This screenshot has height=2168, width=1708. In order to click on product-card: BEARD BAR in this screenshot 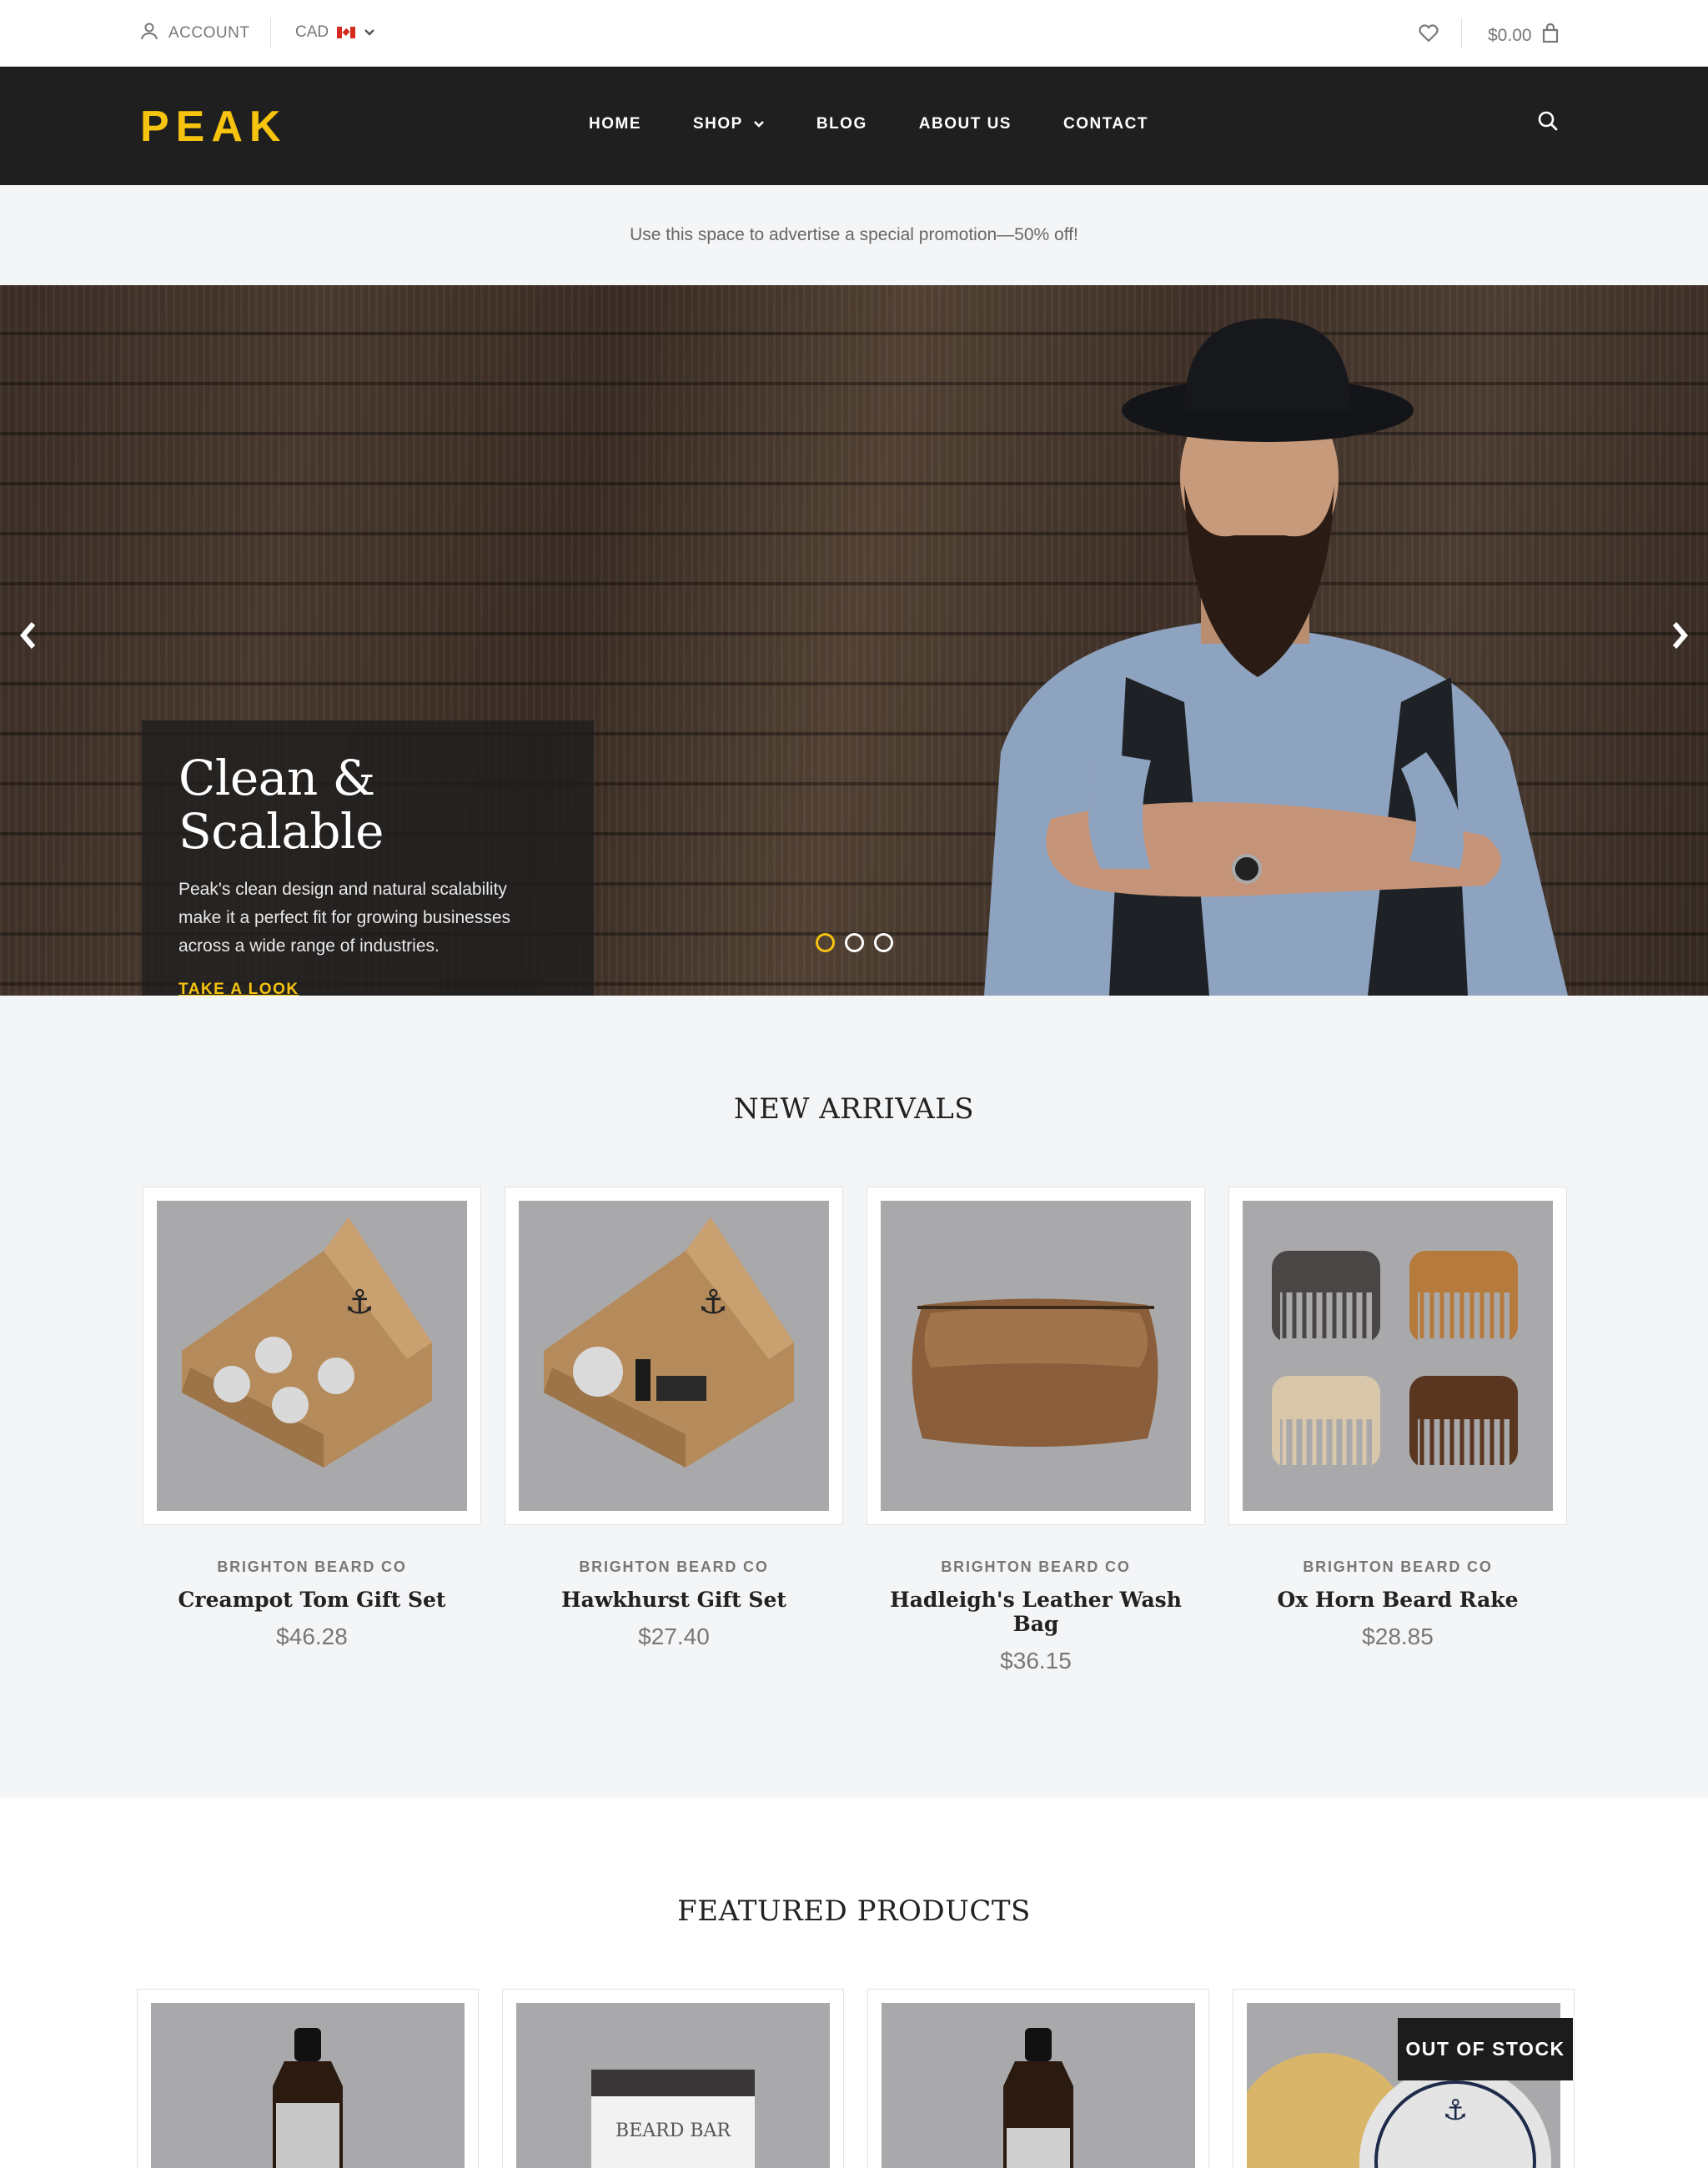, I will do `click(673, 2078)`.